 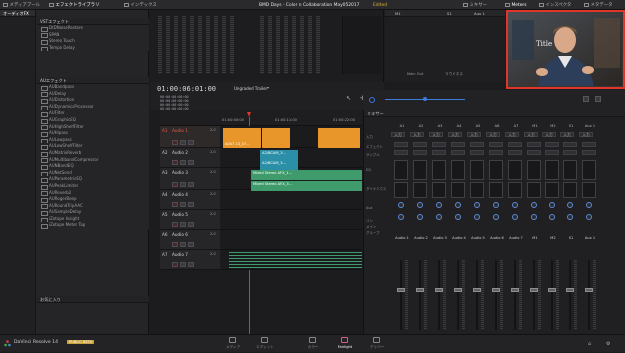 I want to click on au-effect-item: iZotope Insight, so click(x=93, y=219).